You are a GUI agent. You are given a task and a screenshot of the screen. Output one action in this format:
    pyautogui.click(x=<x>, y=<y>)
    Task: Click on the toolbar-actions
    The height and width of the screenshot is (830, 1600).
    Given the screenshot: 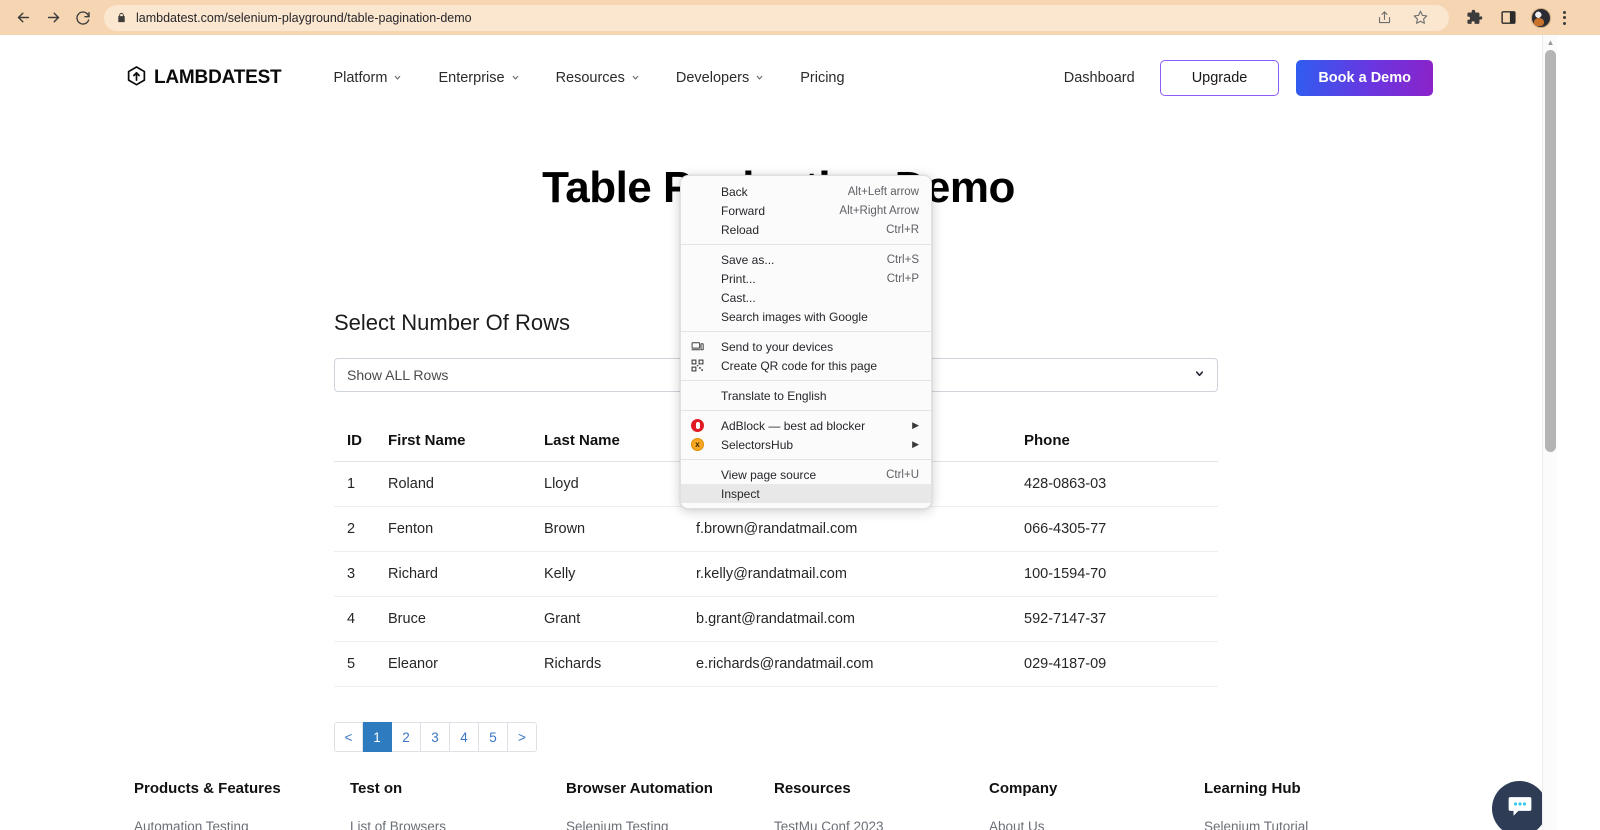 What is the action you would take?
    pyautogui.click(x=1511, y=18)
    